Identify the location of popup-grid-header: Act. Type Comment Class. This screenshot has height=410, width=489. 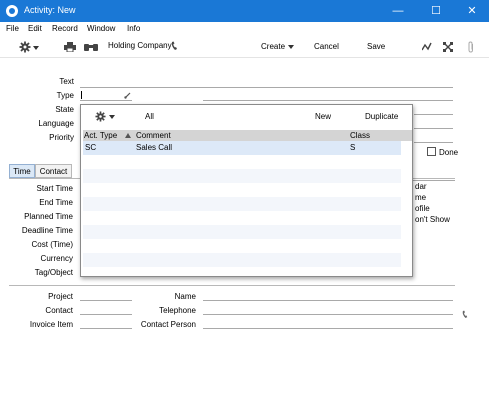
(247, 135).